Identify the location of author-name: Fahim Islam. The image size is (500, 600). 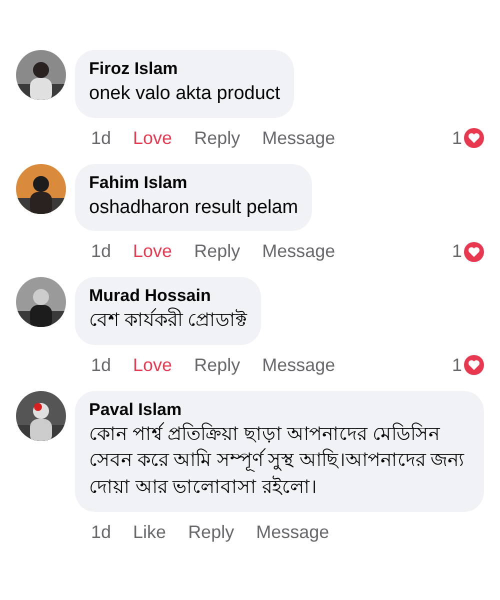
(193, 182).